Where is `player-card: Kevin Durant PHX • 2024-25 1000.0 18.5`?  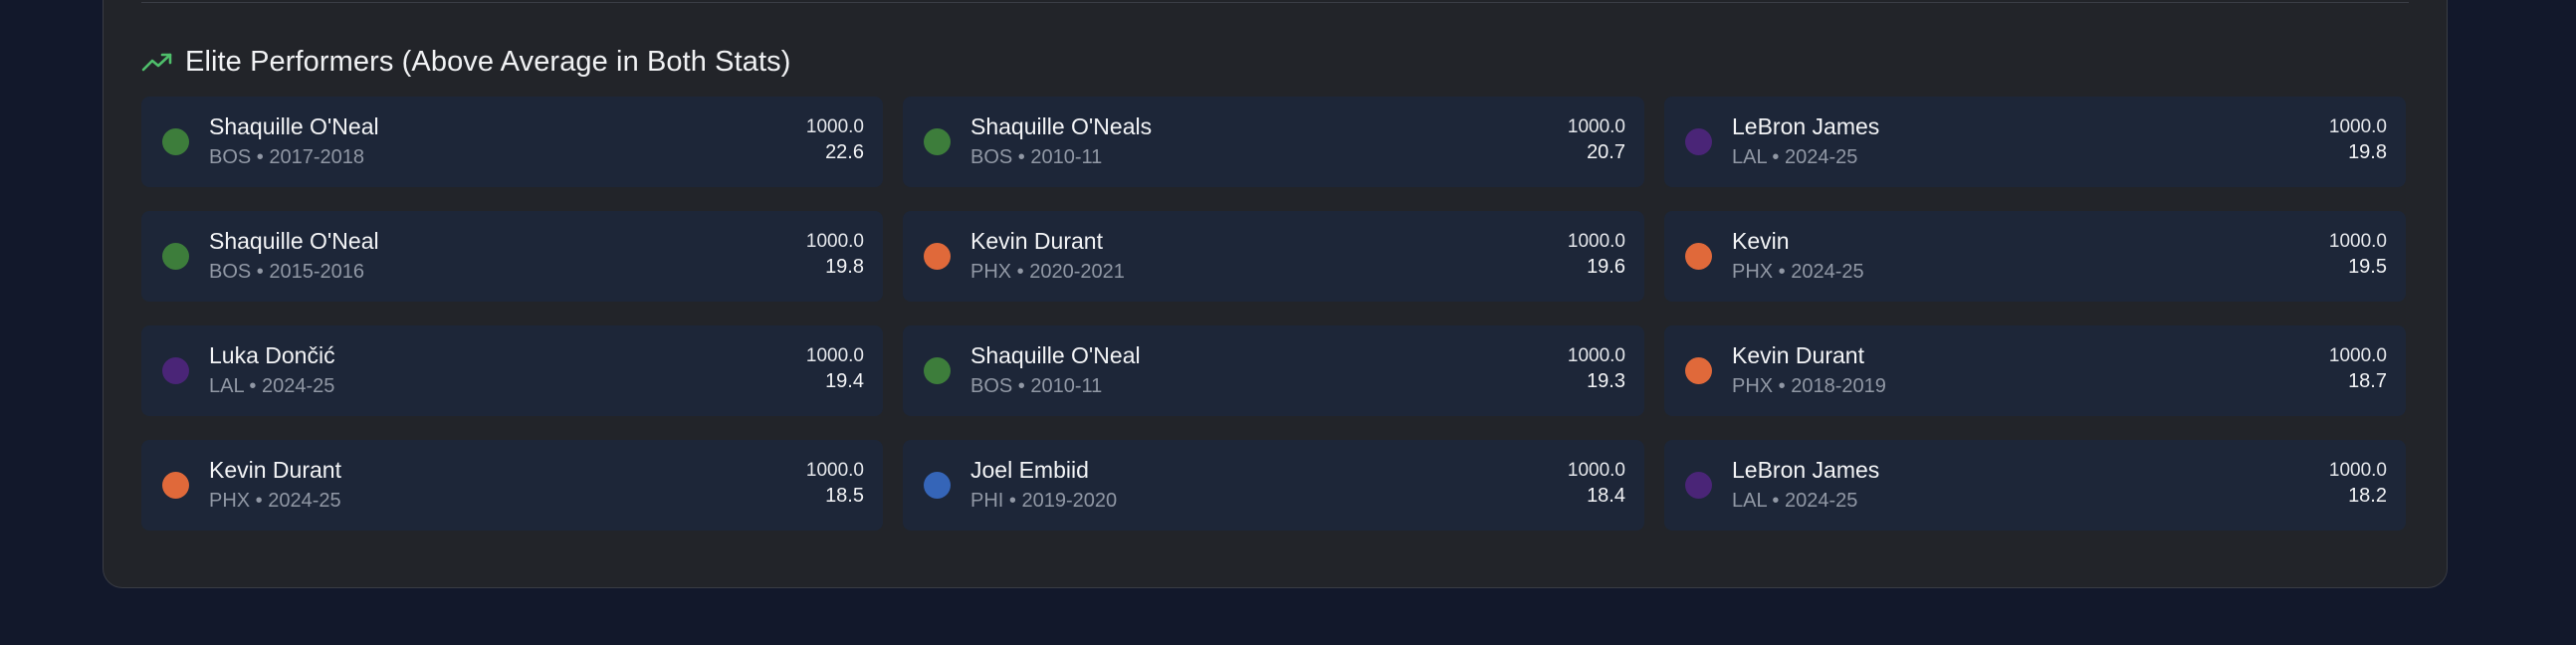 player-card: Kevin Durant PHX • 2024-25 1000.0 18.5 is located at coordinates (512, 485).